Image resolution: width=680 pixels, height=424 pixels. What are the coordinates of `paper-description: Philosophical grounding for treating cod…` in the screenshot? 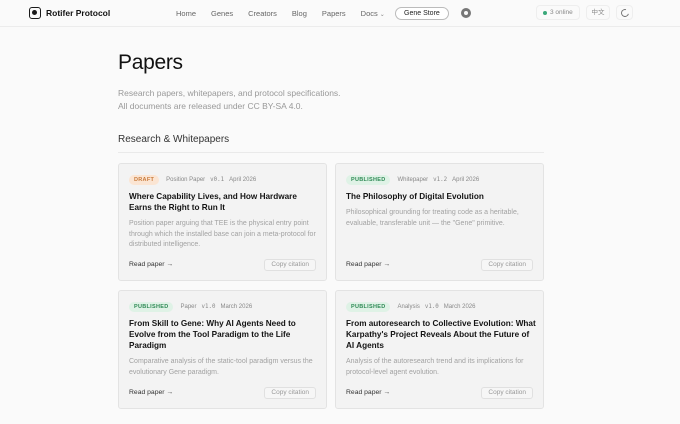 It's located at (432, 218).